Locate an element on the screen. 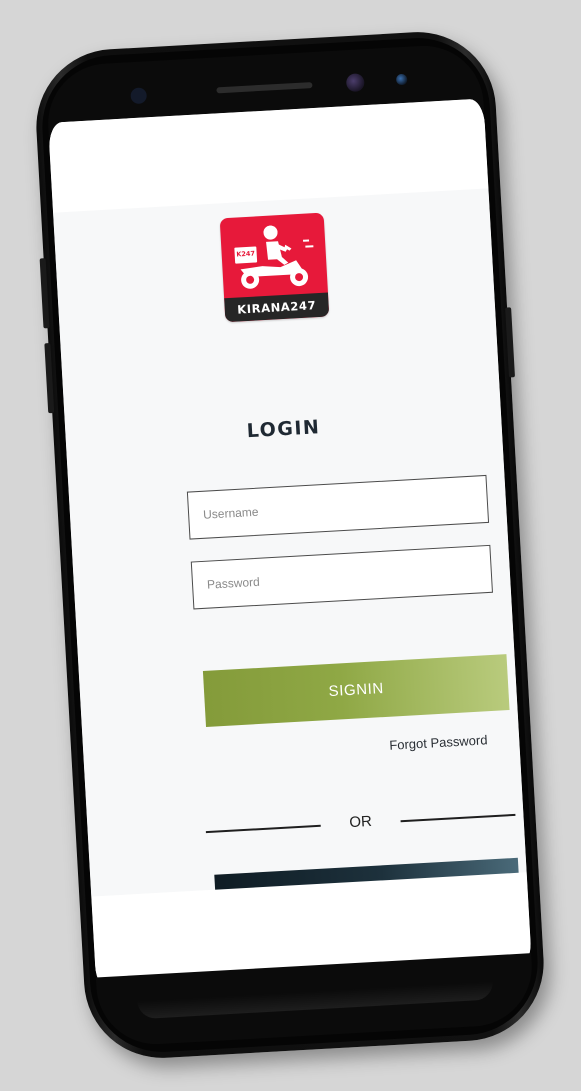  front-camera is located at coordinates (355, 83).